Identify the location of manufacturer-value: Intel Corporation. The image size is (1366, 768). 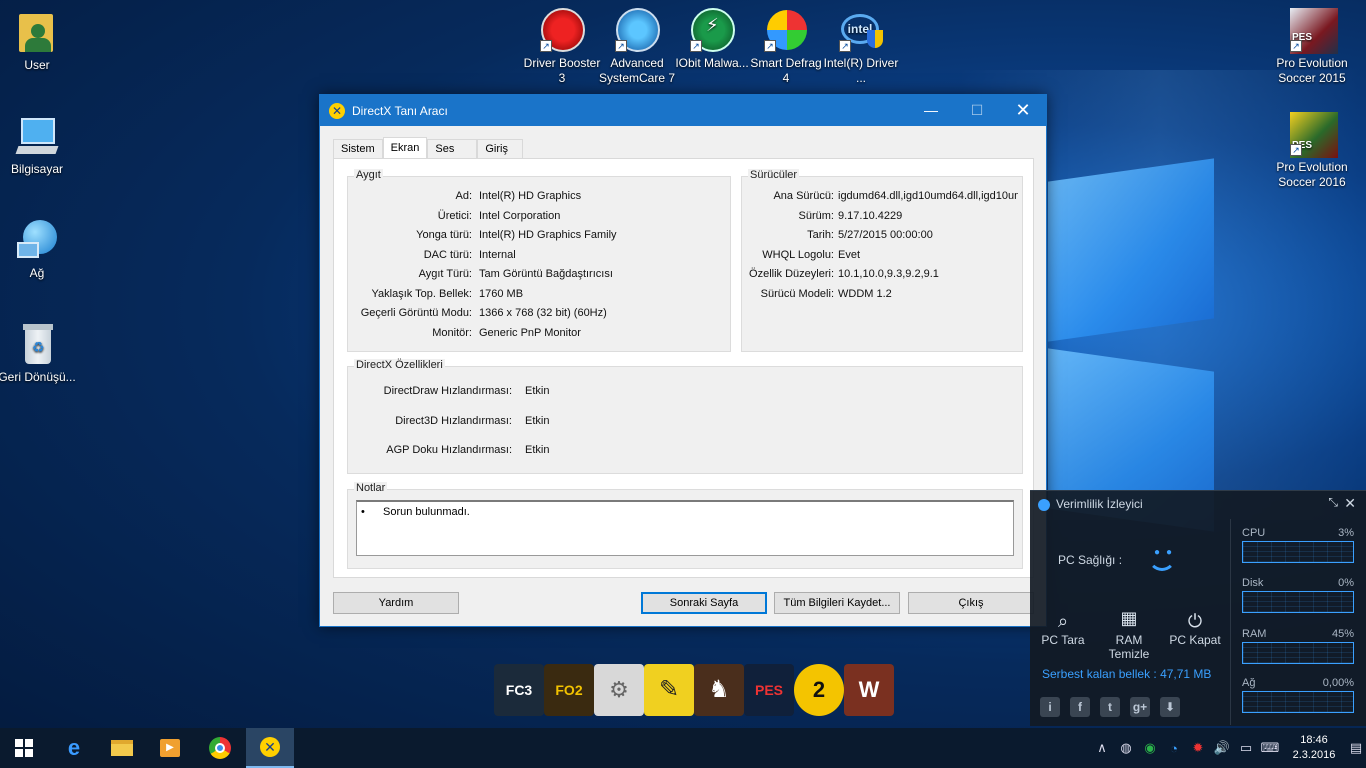
(520, 216).